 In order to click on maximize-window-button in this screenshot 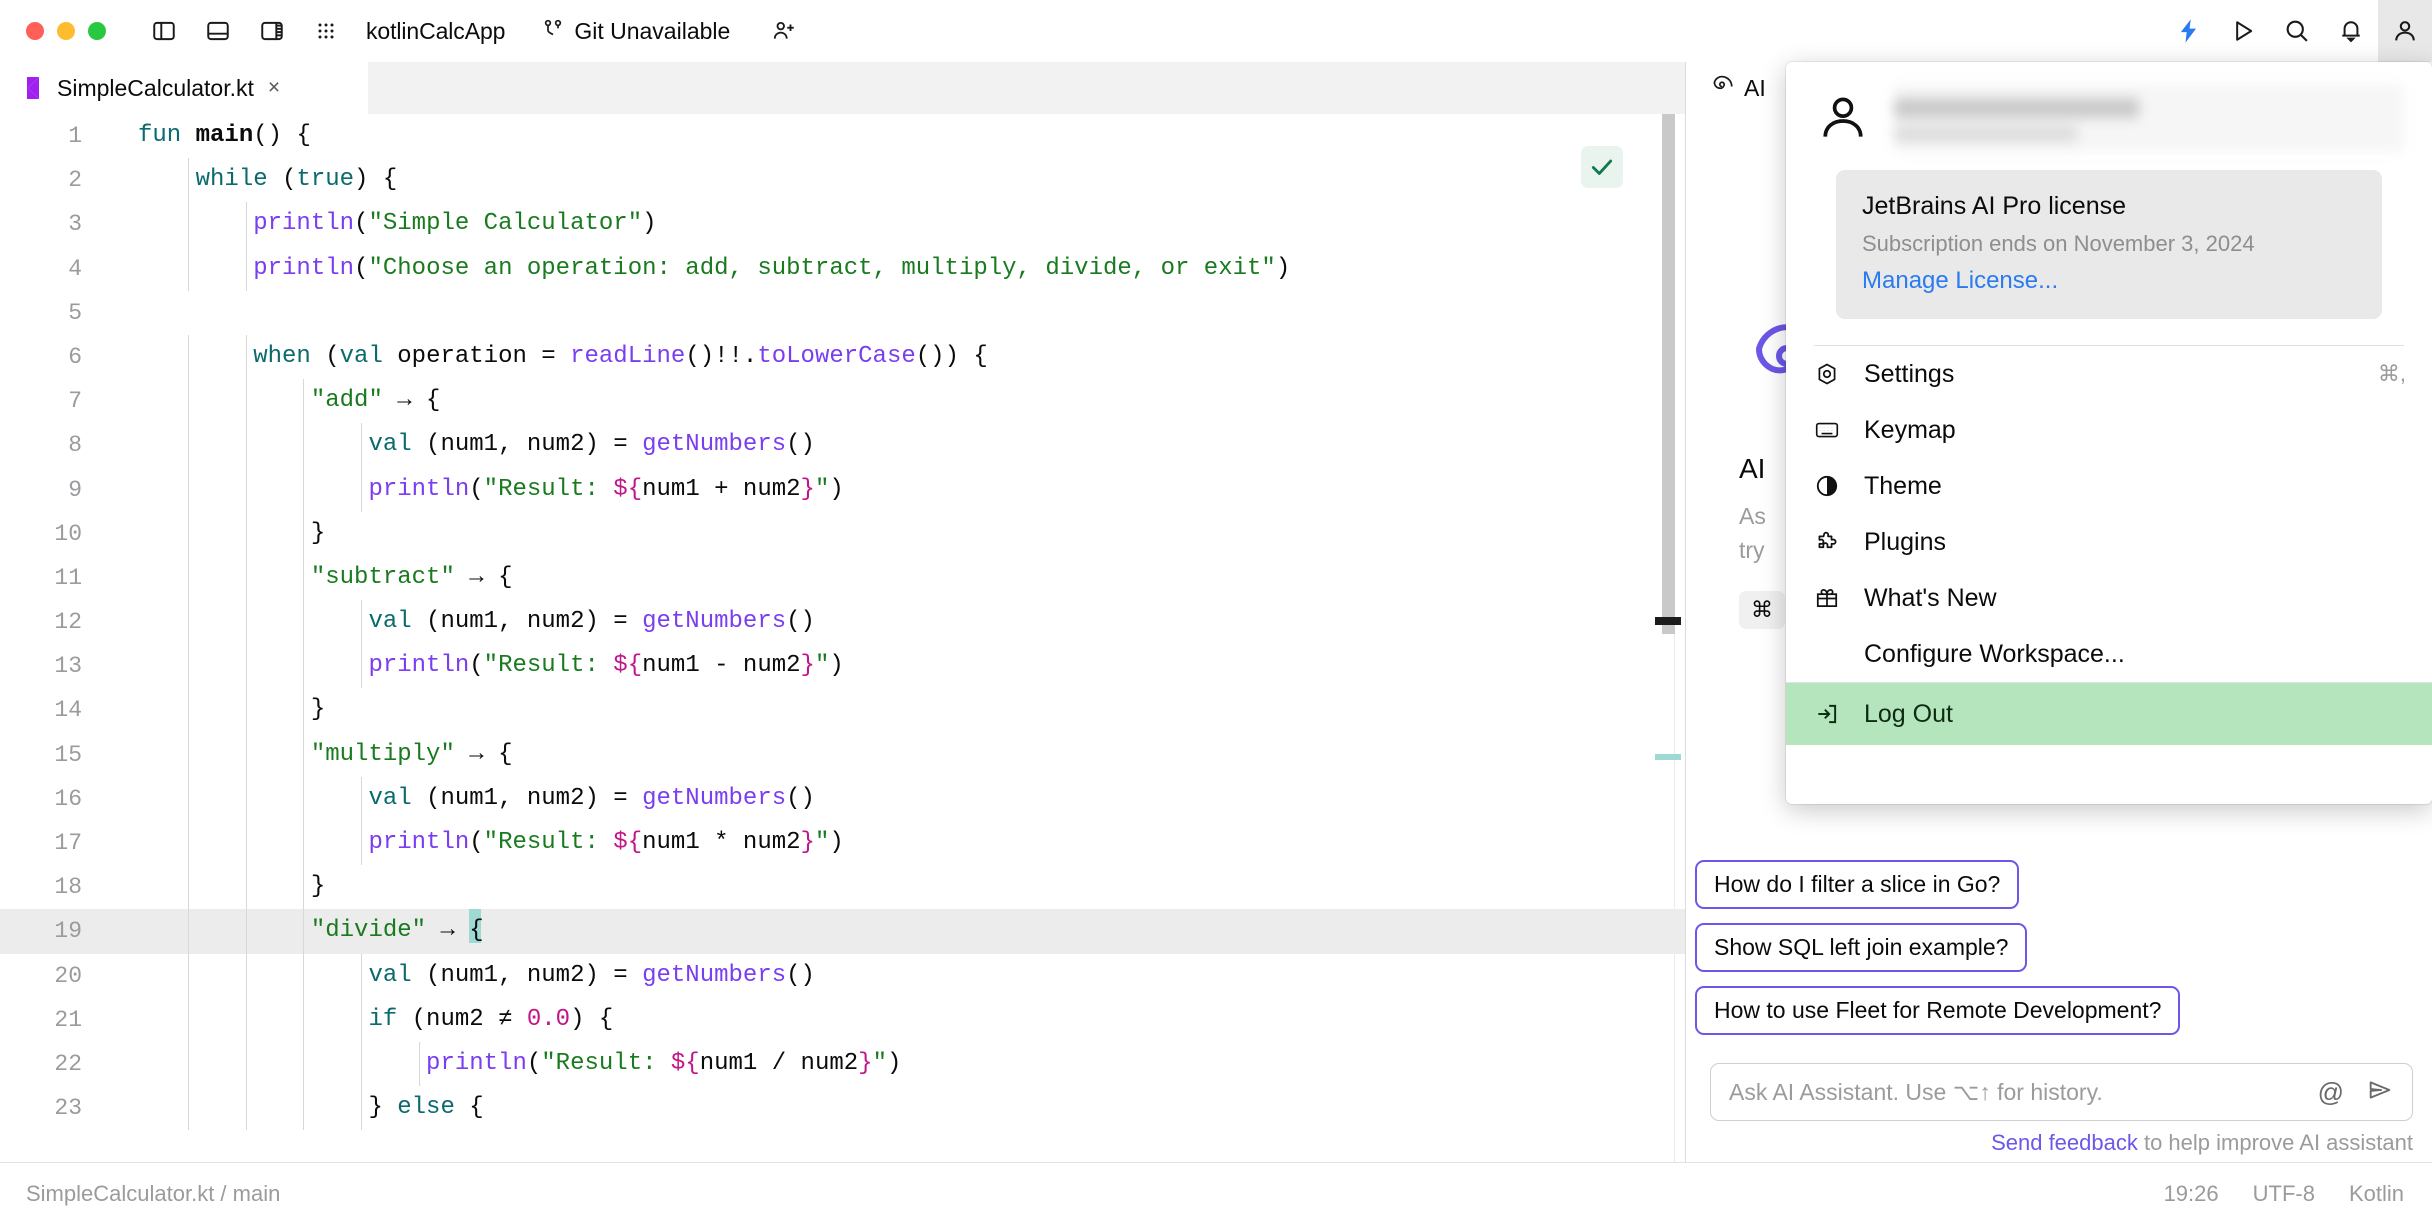, I will do `click(97, 31)`.